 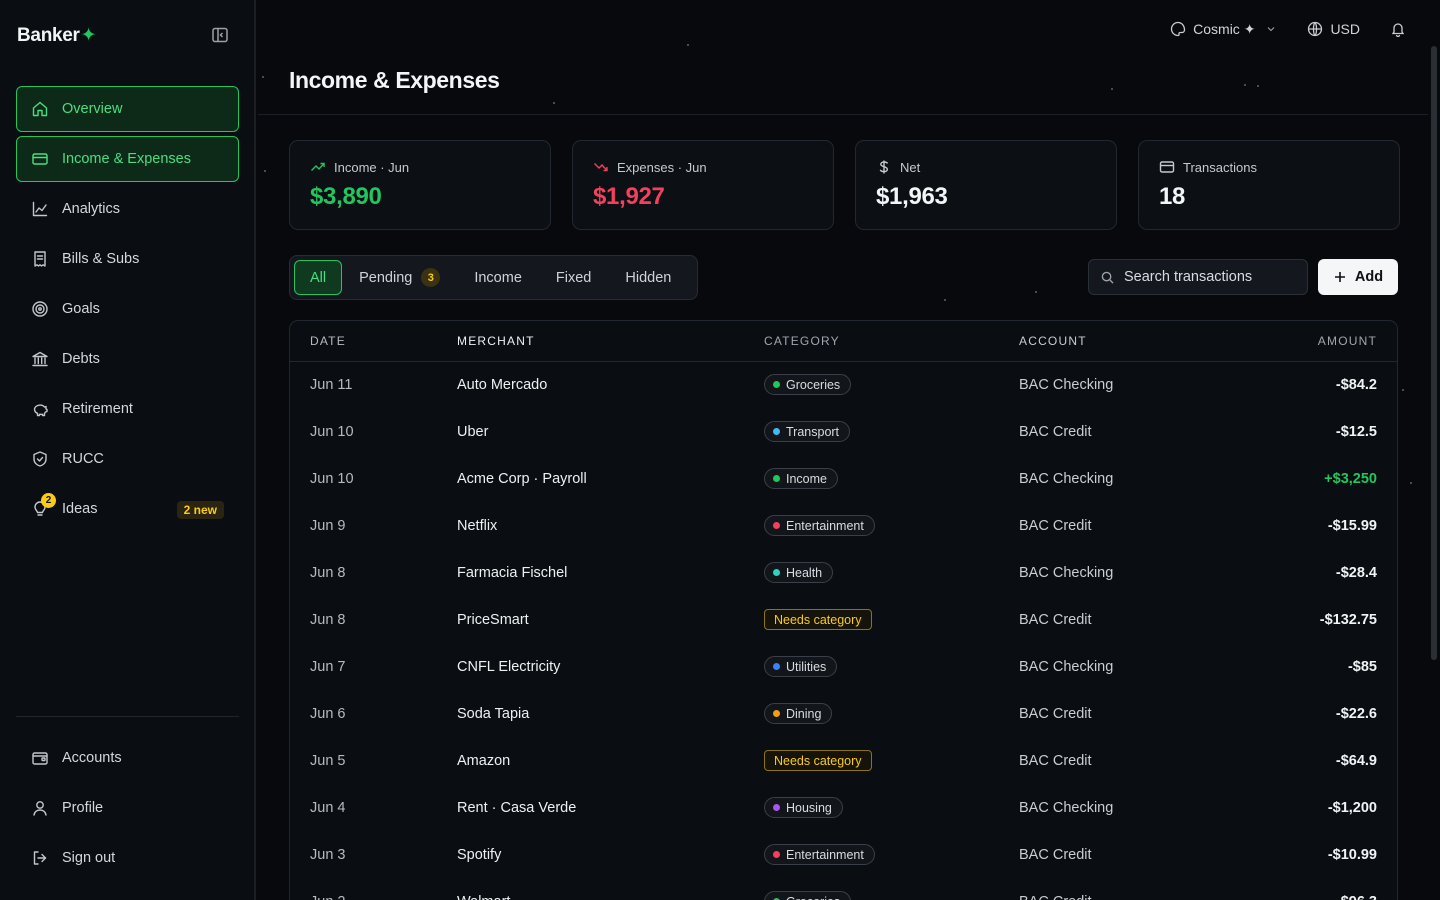 What do you see at coordinates (1434, 353) in the screenshot?
I see `page-scrollbar` at bounding box center [1434, 353].